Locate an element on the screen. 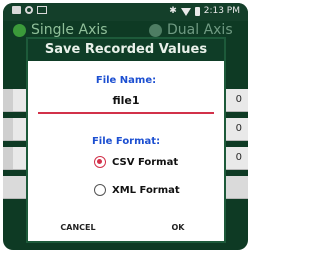 Image resolution: width=320 pixels, height=254 pixels. radio-xml-format: XML Format is located at coordinates (137, 190).